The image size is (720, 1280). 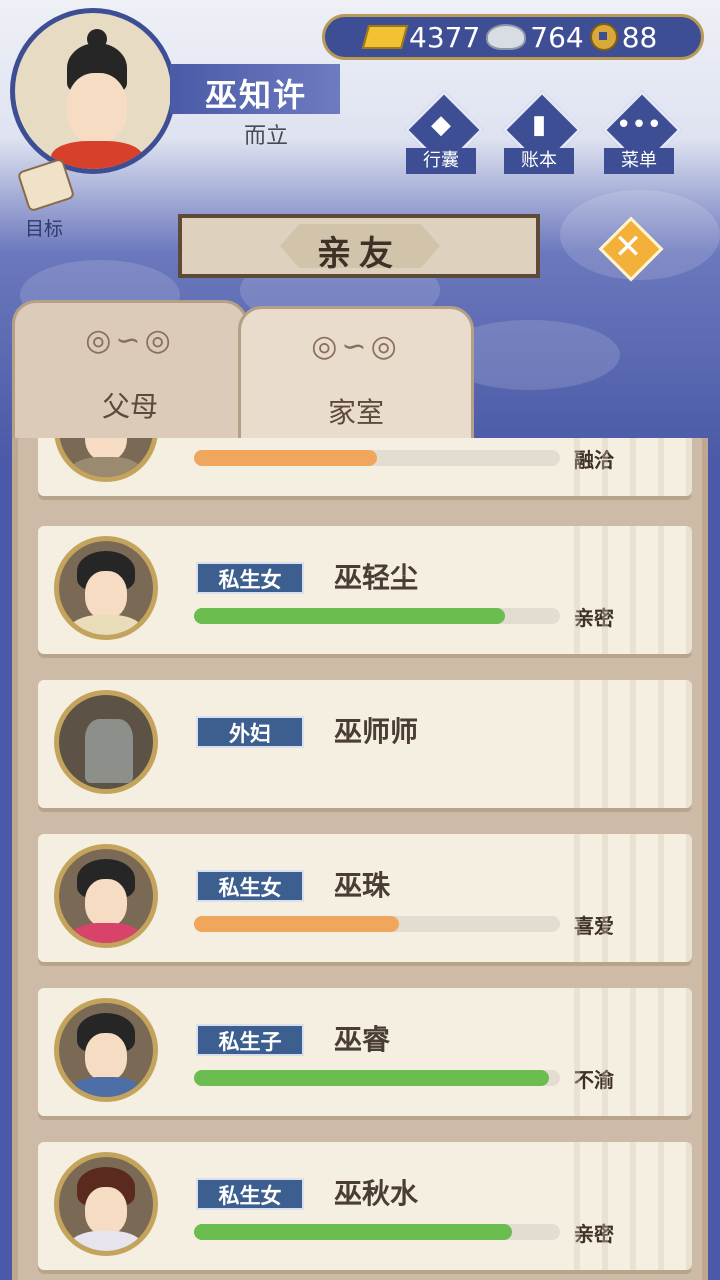 I want to click on player-avatar, so click(x=93, y=91).